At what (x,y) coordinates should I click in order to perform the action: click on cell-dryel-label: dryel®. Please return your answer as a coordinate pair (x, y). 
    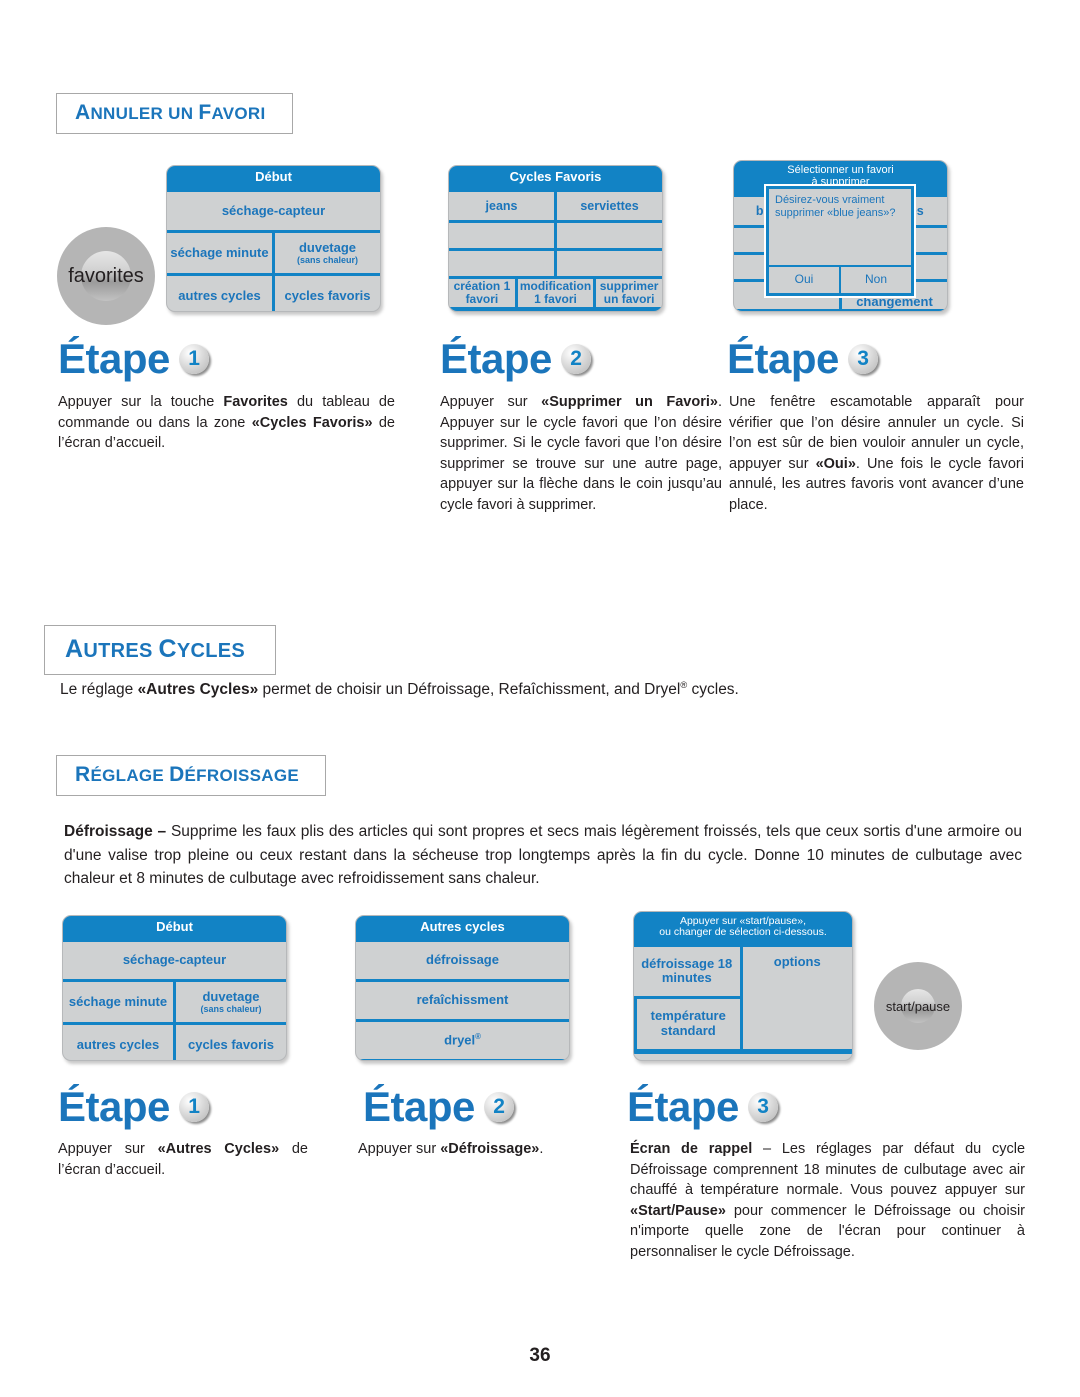
    Looking at the image, I should click on (462, 1040).